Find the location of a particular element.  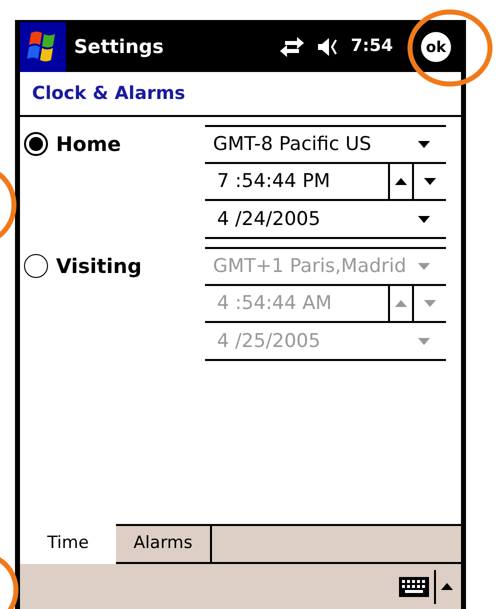

tab: Time is located at coordinates (68, 544).